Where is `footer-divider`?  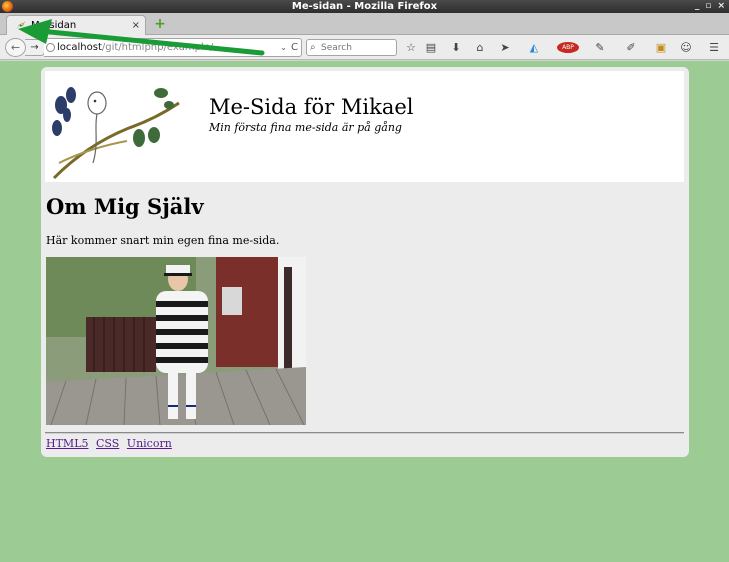
footer-divider is located at coordinates (364, 433).